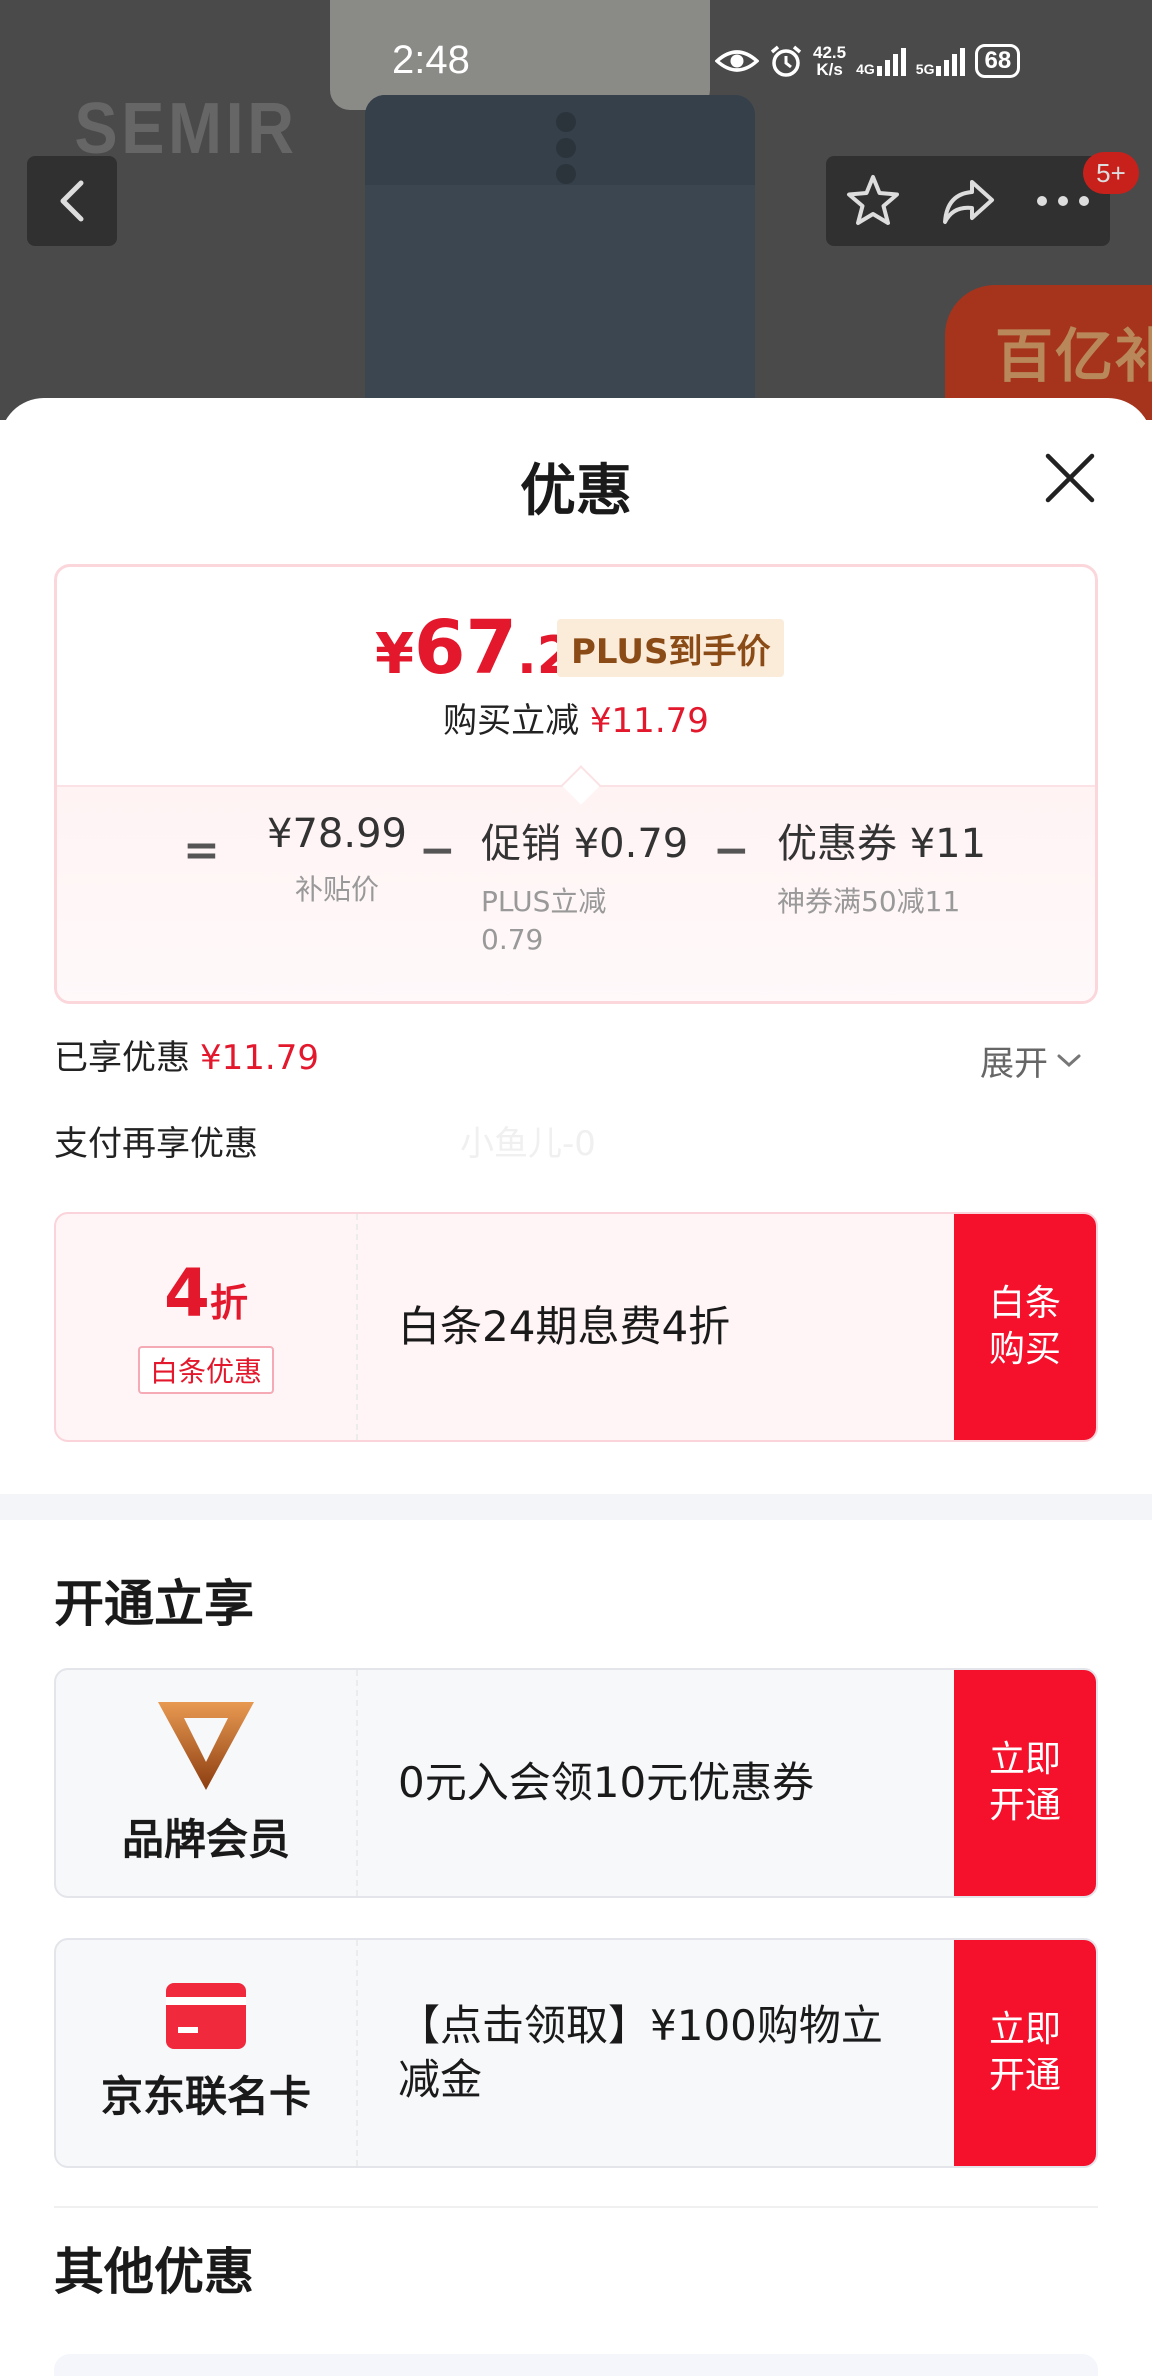  I want to click on star-icon, so click(873, 201).